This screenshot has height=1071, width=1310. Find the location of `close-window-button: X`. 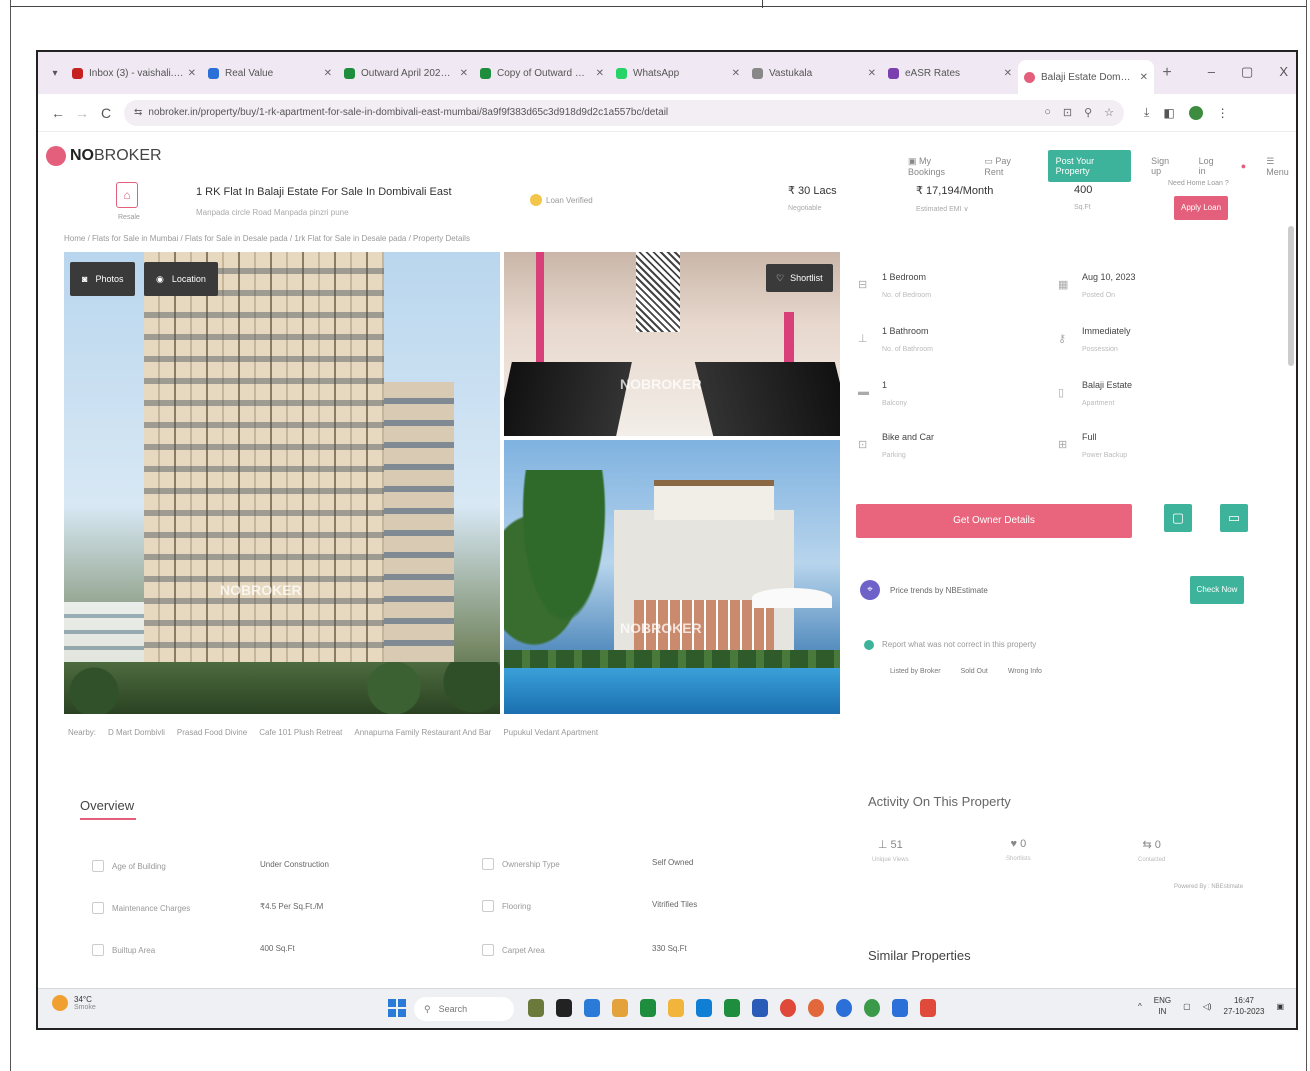

close-window-button: X is located at coordinates (1283, 72).